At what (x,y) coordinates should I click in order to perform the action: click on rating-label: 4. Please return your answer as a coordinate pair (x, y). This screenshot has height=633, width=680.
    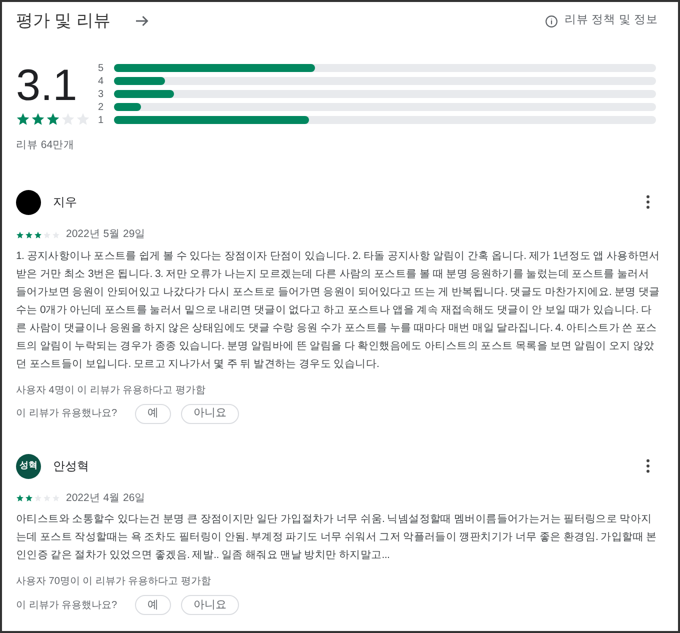
    Looking at the image, I should click on (101, 81).